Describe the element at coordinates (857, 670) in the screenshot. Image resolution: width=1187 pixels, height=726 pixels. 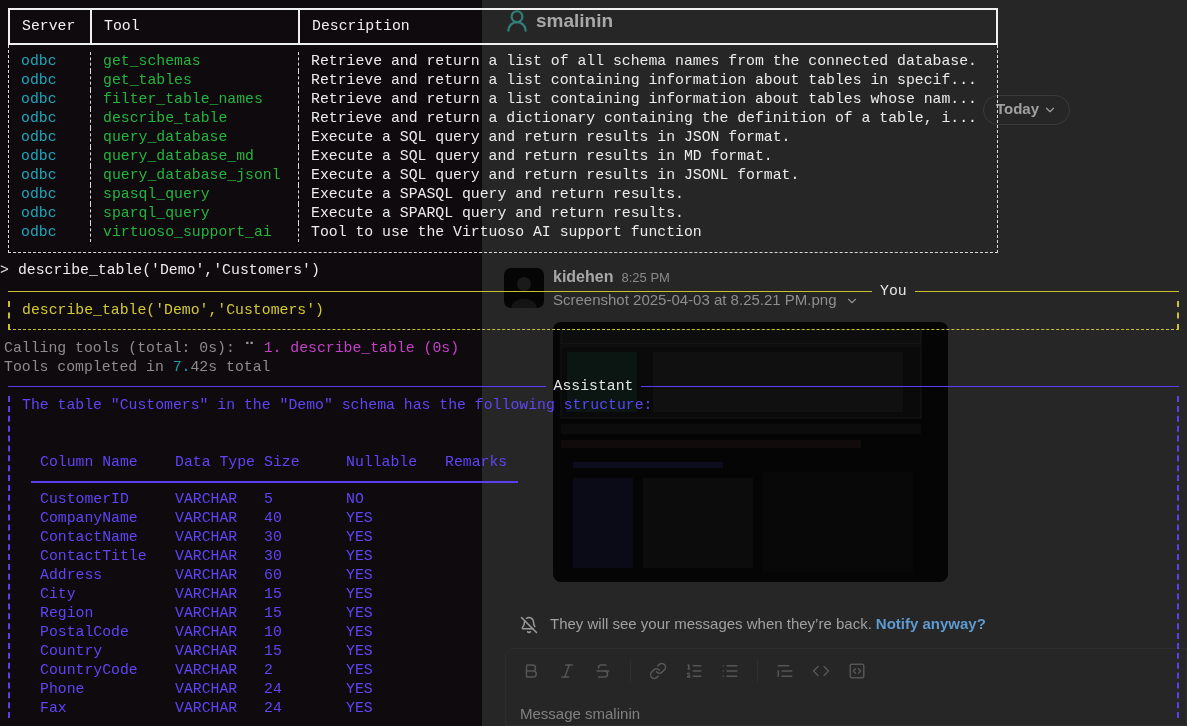
I see `code-block-icon` at that location.